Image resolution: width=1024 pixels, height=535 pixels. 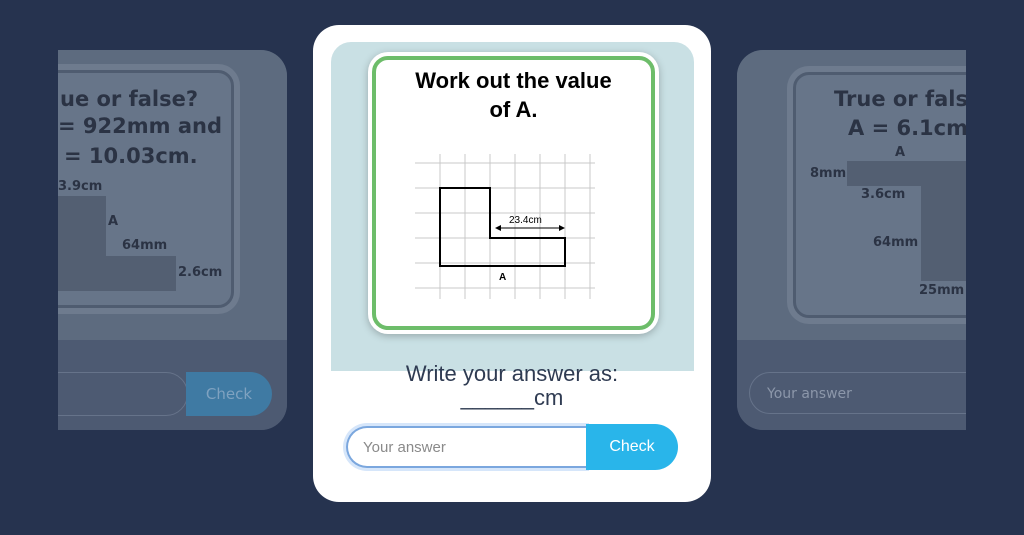 I want to click on l-shape-diagram: 23.4cm A, so click(x=505, y=226).